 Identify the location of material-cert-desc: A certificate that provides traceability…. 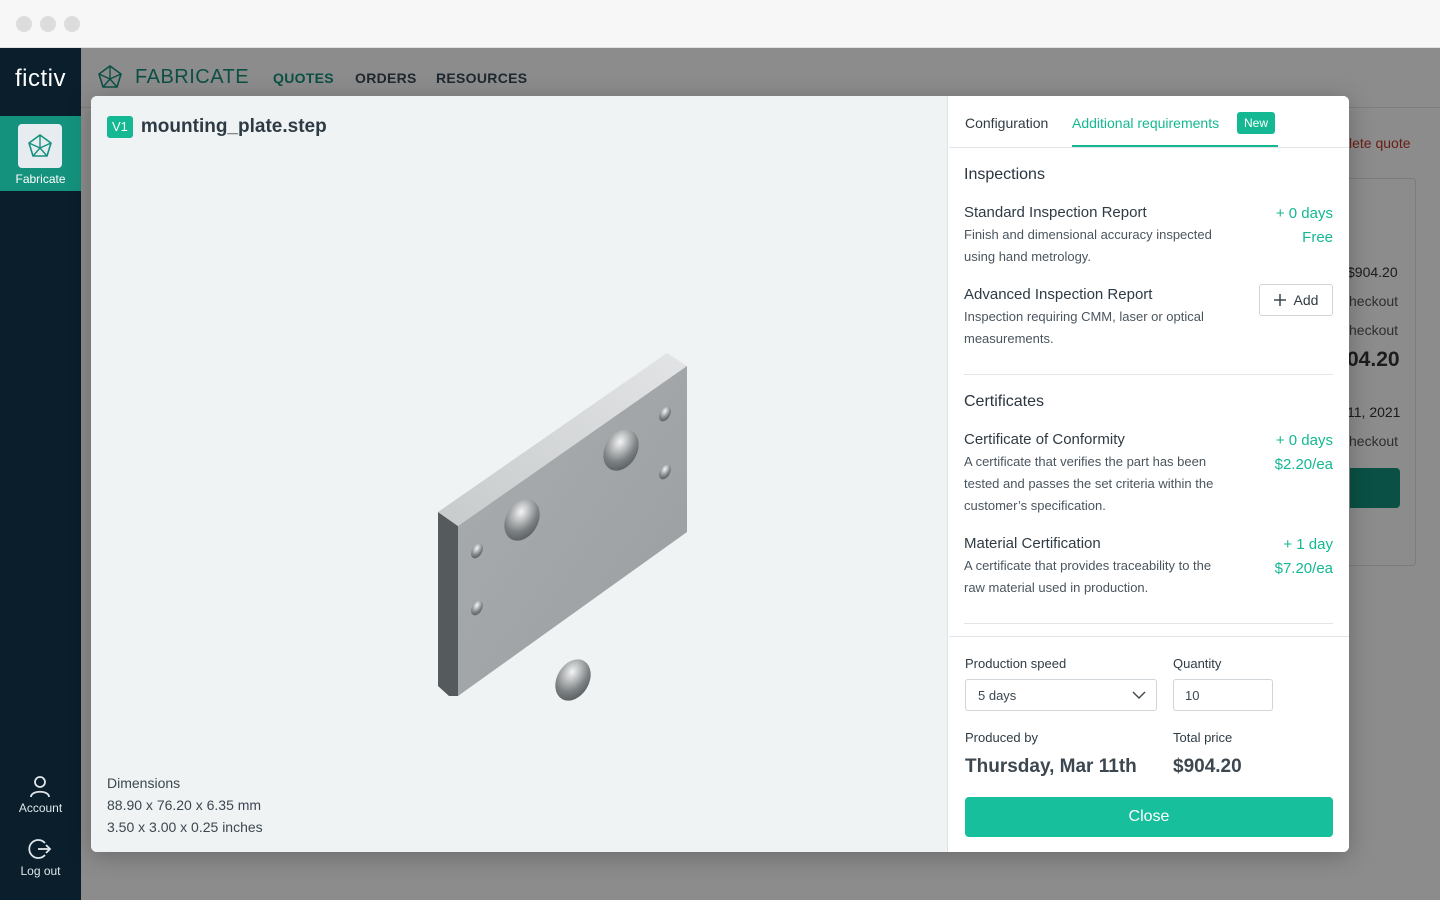
(1088, 576).